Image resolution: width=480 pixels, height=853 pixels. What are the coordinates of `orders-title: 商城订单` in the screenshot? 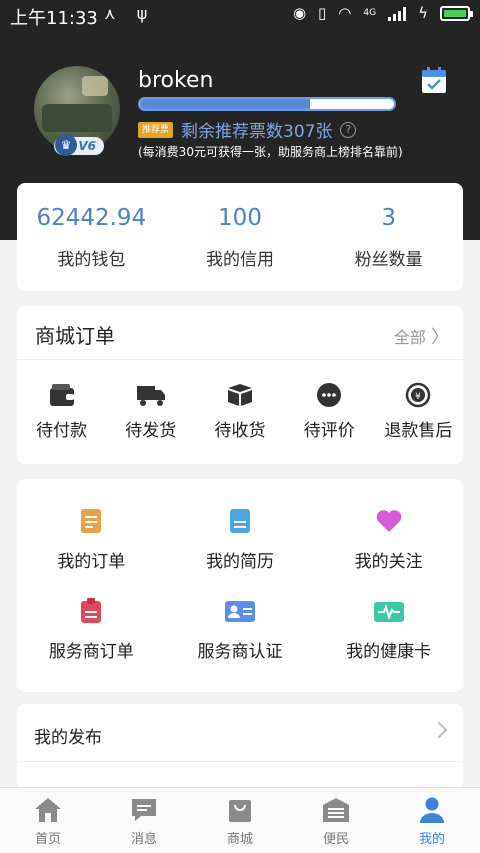 It's located at (75, 336).